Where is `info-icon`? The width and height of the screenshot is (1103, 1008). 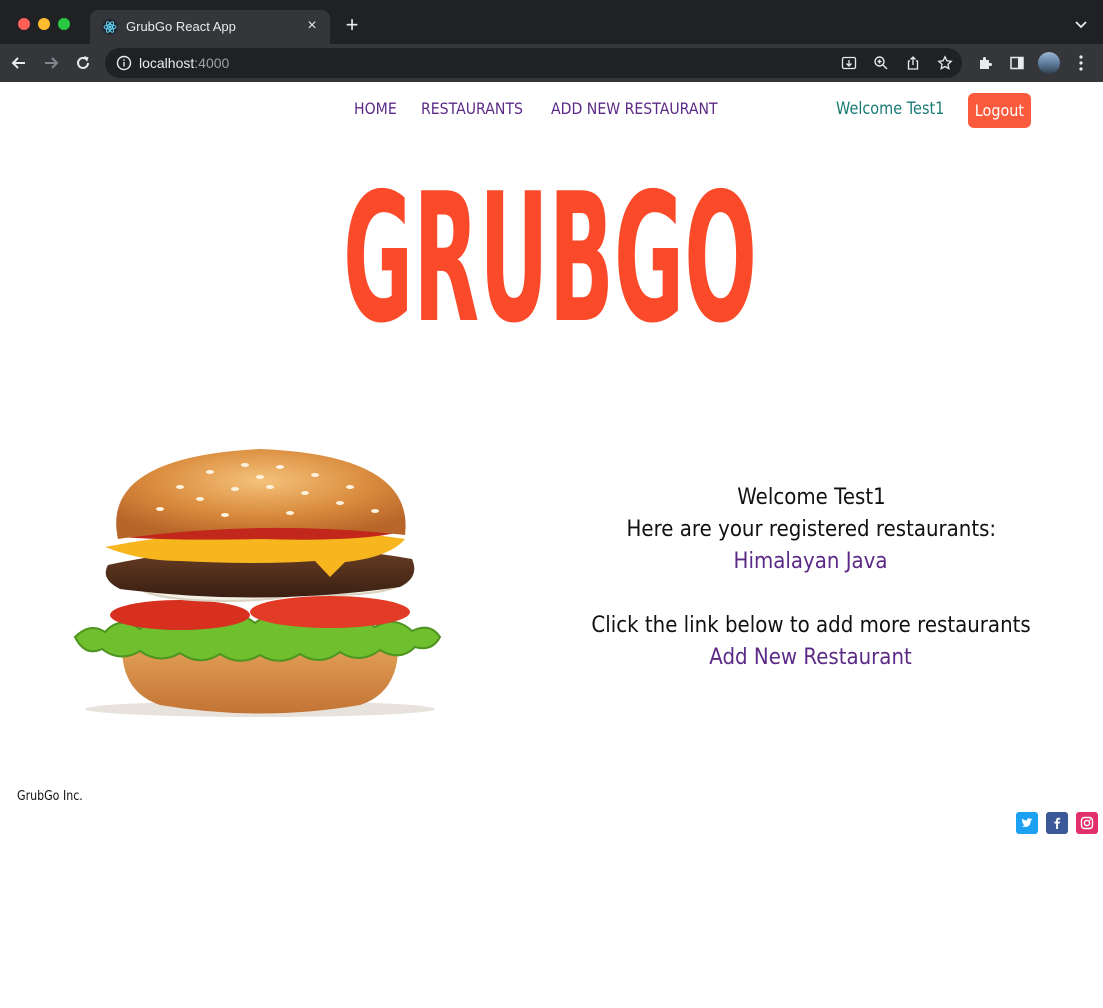 info-icon is located at coordinates (124, 63).